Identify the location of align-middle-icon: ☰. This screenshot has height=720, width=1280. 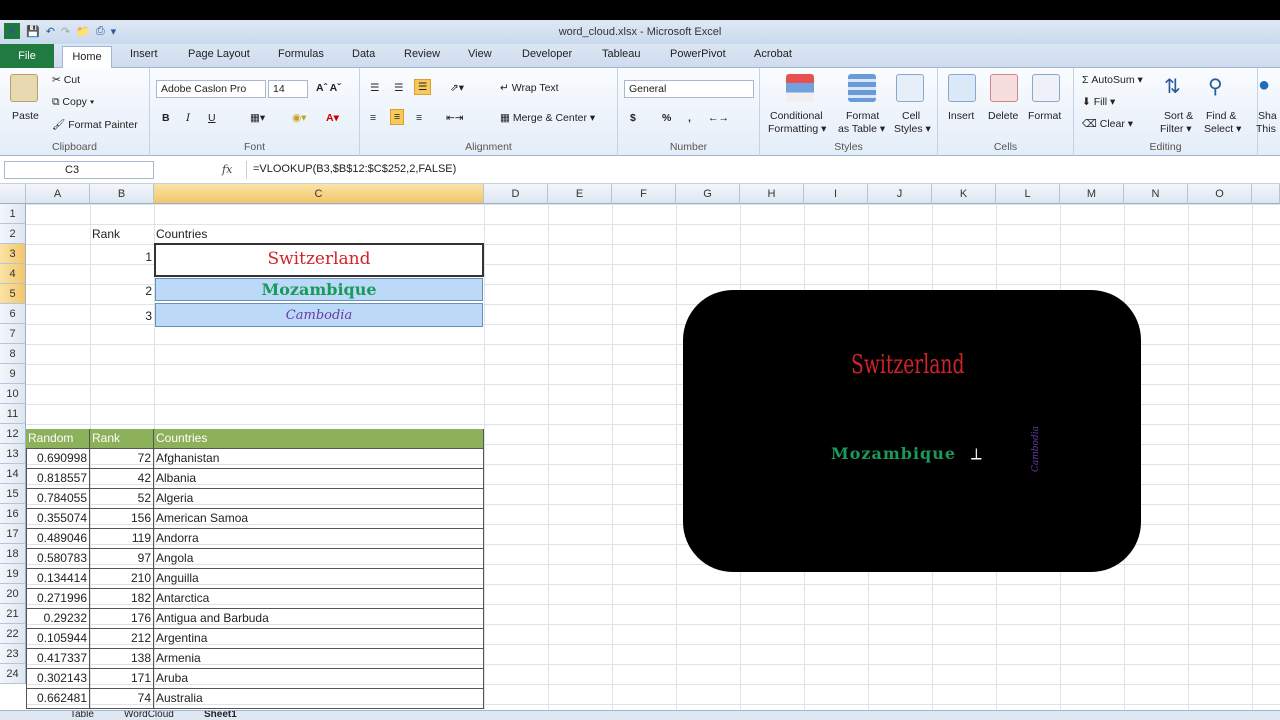
(398, 88).